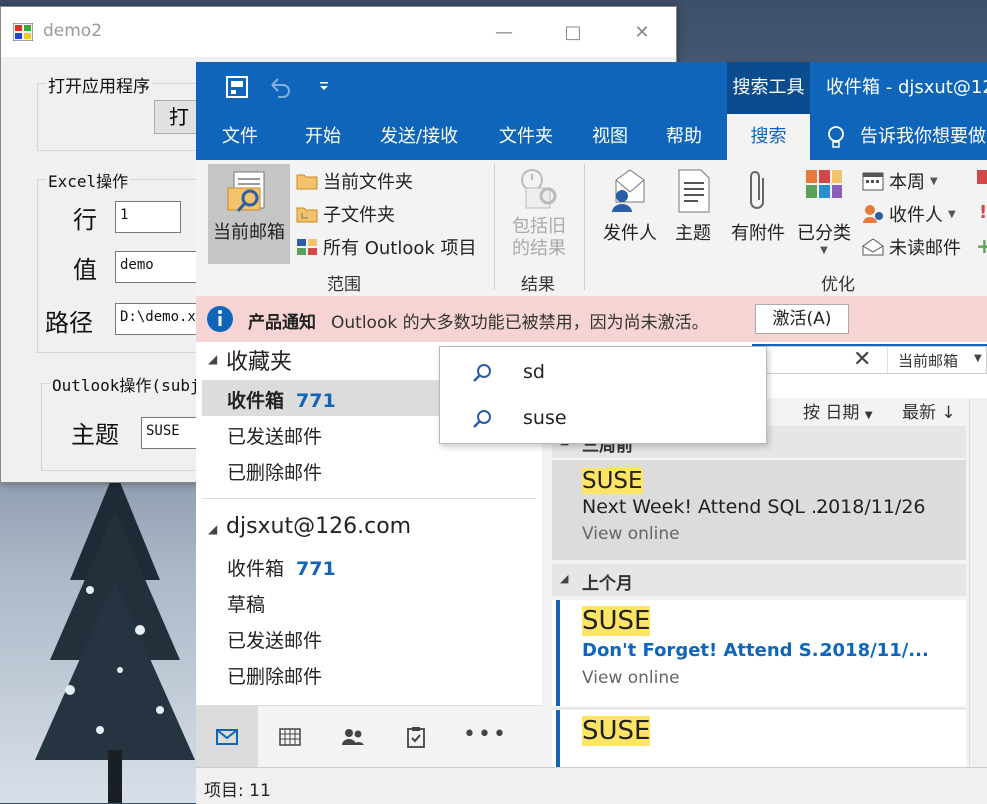 This screenshot has height=804, width=987. I want to click on inbox-label: 收件箱, so click(256, 569).